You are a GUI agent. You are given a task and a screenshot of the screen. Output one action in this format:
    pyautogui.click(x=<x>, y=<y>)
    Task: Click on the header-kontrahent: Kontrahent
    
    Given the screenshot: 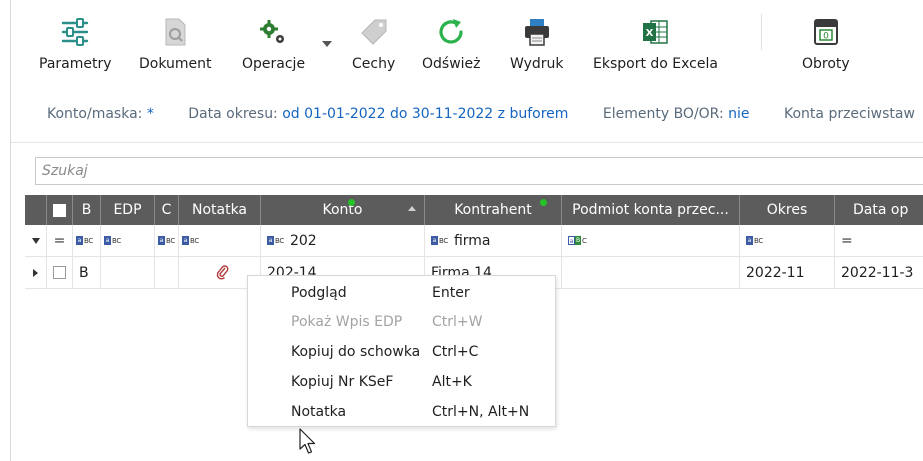 What is the action you would take?
    pyautogui.click(x=493, y=210)
    